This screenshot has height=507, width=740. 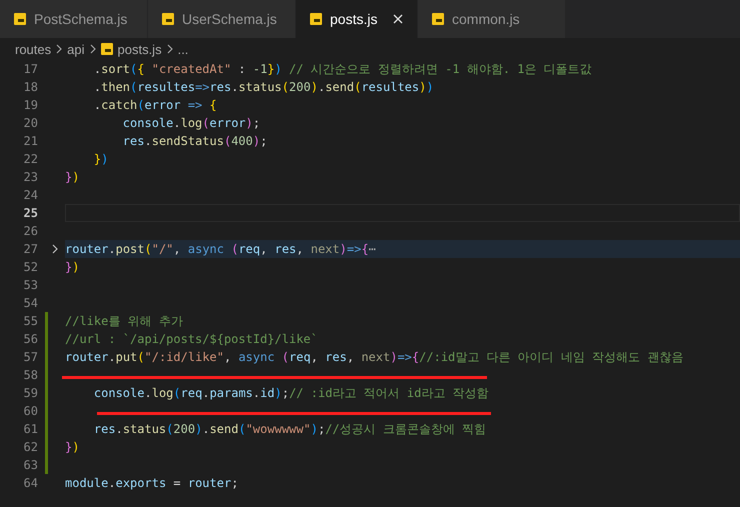 I want to click on line-number: 26, so click(x=30, y=231).